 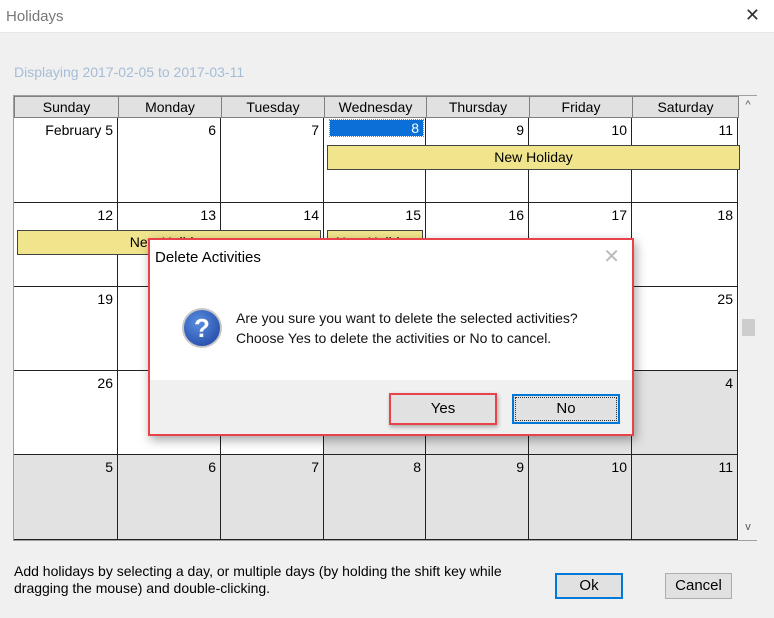 What do you see at coordinates (208, 215) in the screenshot?
I see `day-number: 13` at bounding box center [208, 215].